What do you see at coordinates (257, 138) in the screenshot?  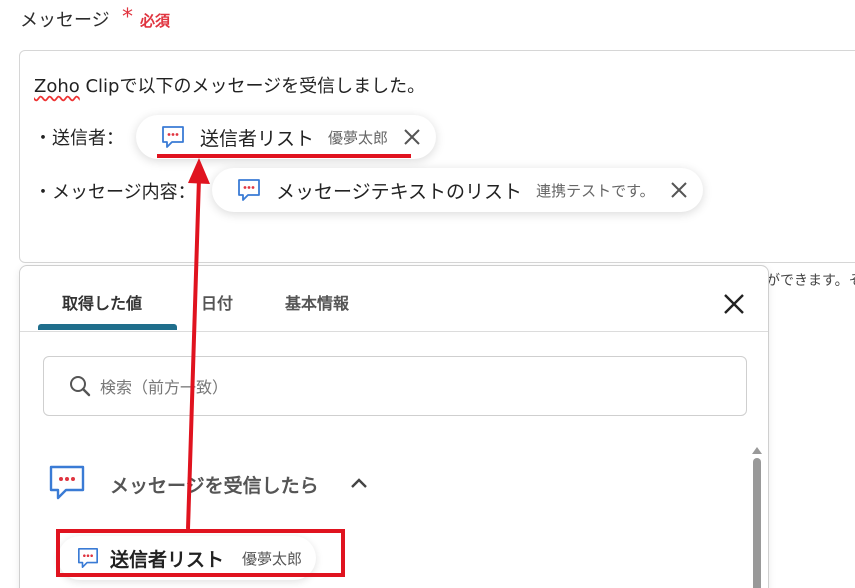 I see `chip-label: 送信者リスト` at bounding box center [257, 138].